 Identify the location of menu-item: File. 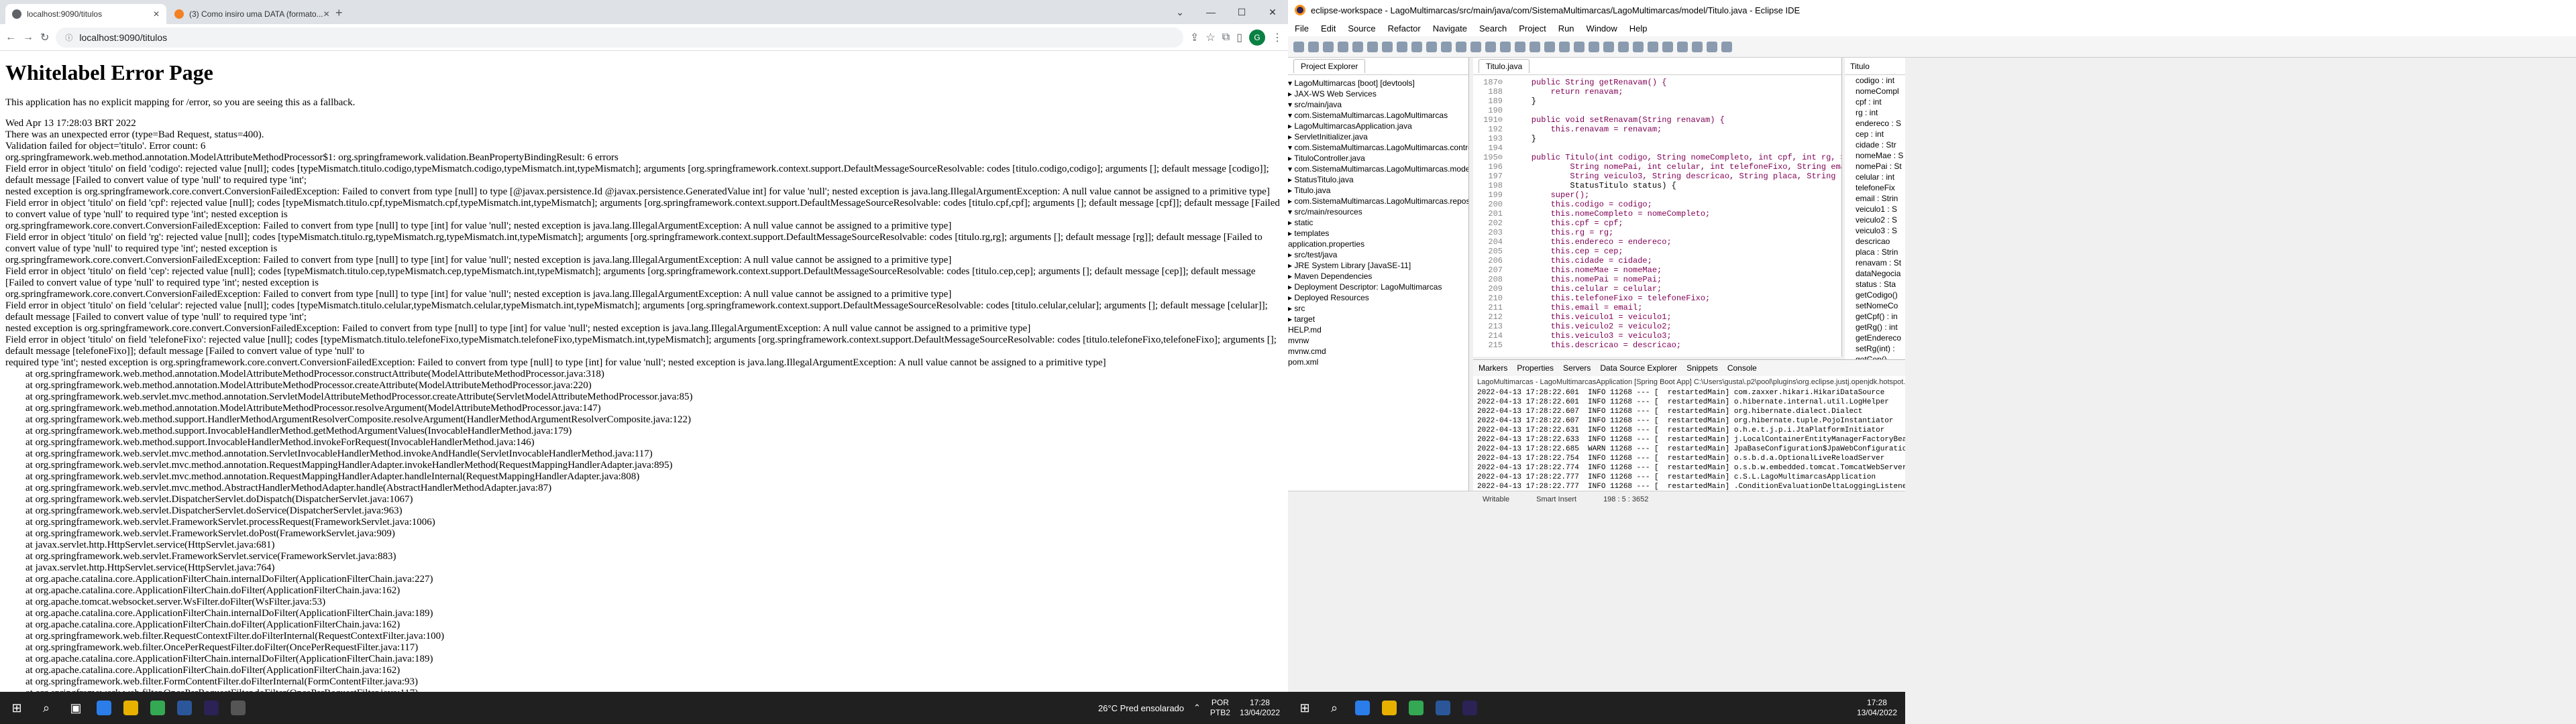
(1302, 28).